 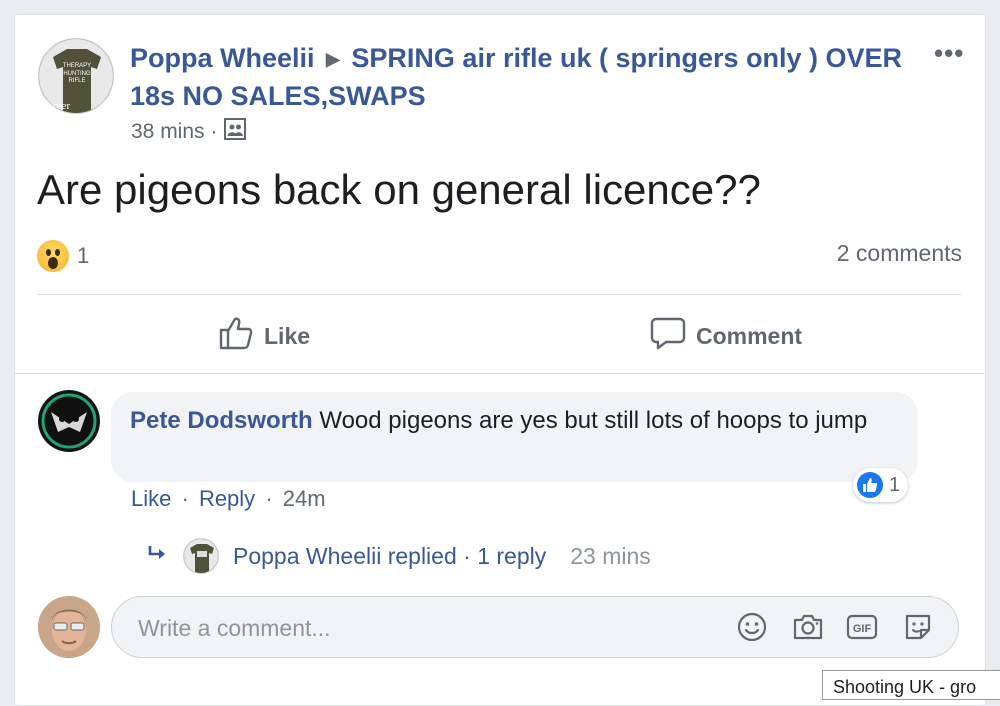 I want to click on avatar-text-1: THERAPY, so click(x=77, y=66).